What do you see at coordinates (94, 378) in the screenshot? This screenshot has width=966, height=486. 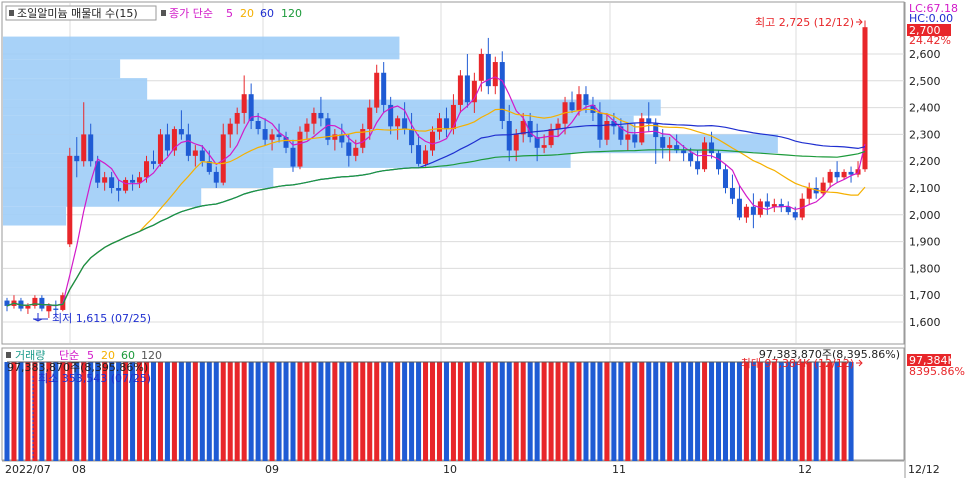 I see `volume-min-annotation: 최소 353,543 (07/25)` at bounding box center [94, 378].